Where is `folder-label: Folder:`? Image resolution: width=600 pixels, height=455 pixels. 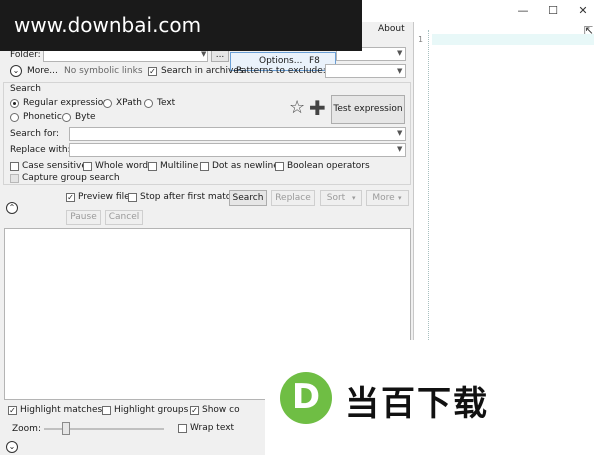
folder-label: Folder: is located at coordinates (25, 55).